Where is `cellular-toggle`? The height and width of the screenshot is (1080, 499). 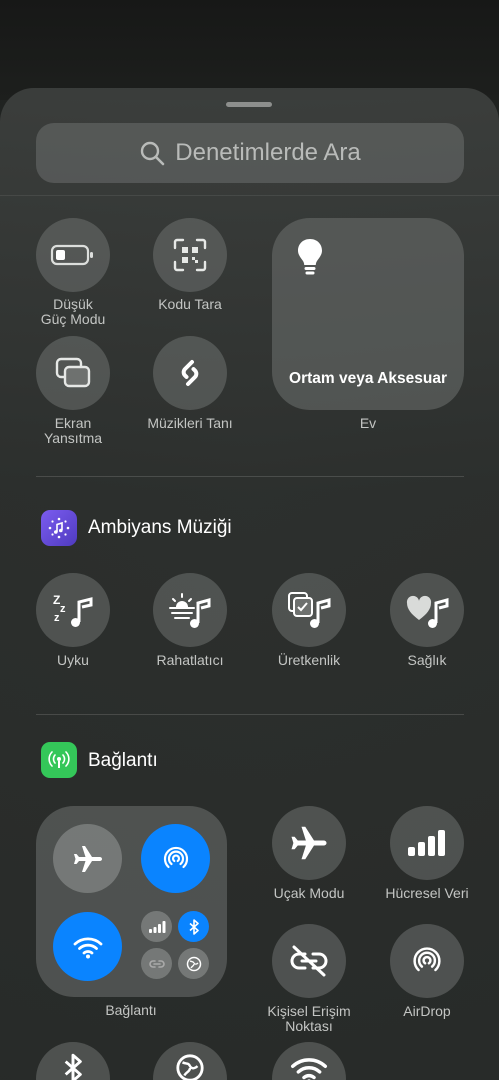
cellular-toggle is located at coordinates (156, 926).